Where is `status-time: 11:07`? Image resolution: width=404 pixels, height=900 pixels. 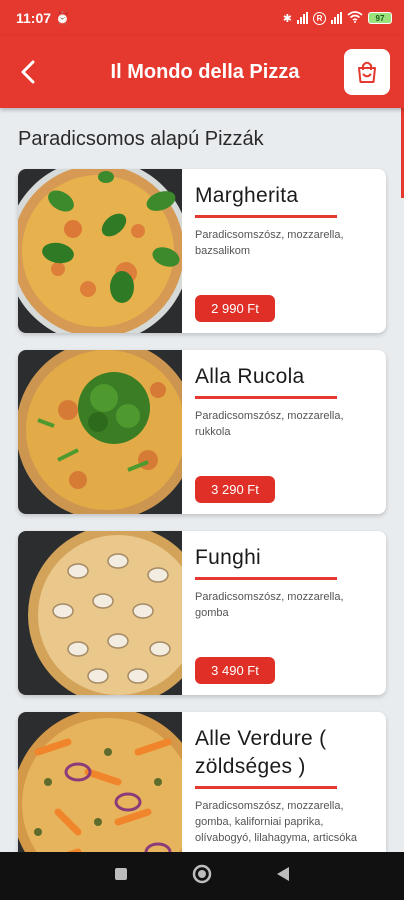 status-time: 11:07 is located at coordinates (34, 18).